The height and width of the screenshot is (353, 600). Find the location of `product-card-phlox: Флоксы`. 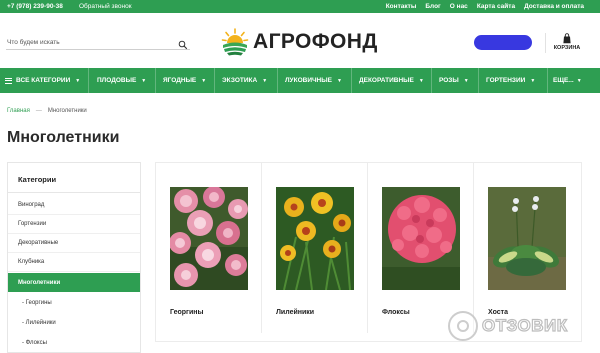

product-card-phlox: Флоксы is located at coordinates (421, 248).